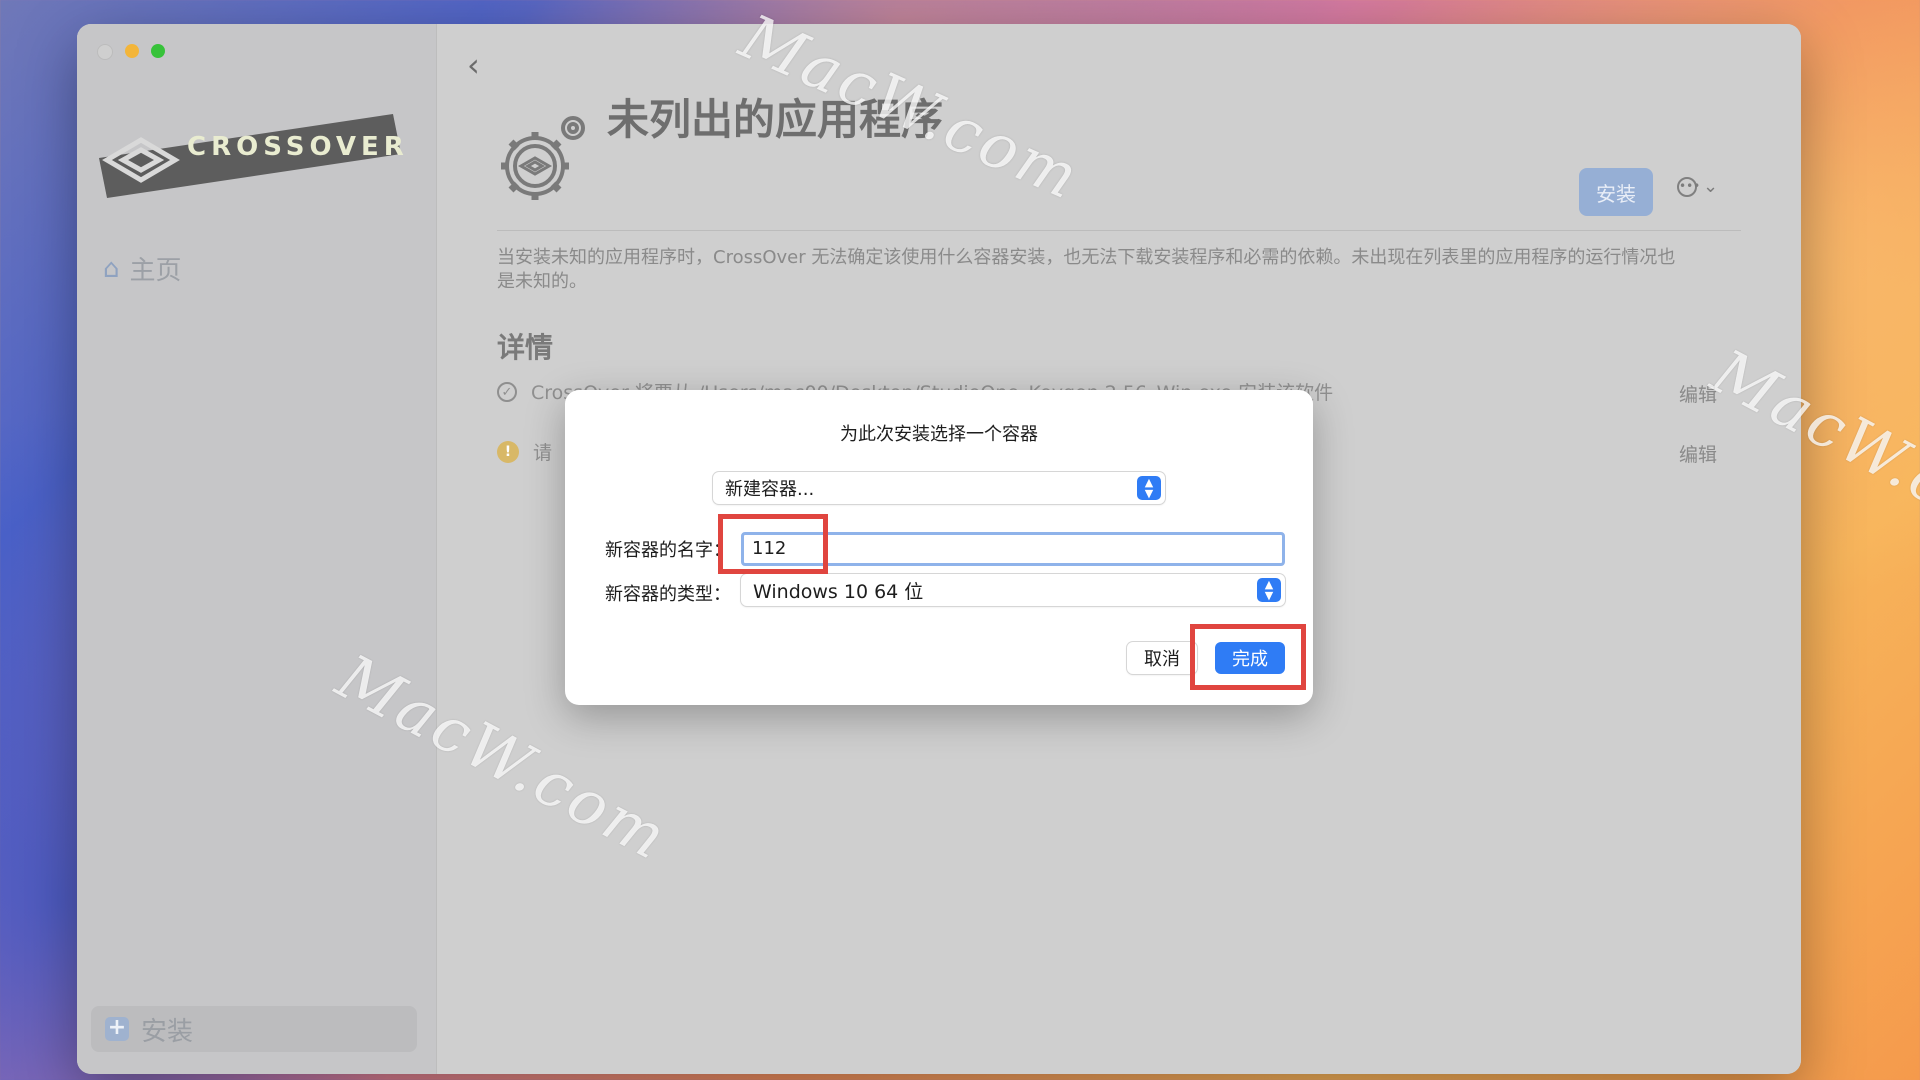 The height and width of the screenshot is (1080, 1920). Describe the element at coordinates (473, 65) in the screenshot. I see `back-chevron-icon: ‹` at that location.